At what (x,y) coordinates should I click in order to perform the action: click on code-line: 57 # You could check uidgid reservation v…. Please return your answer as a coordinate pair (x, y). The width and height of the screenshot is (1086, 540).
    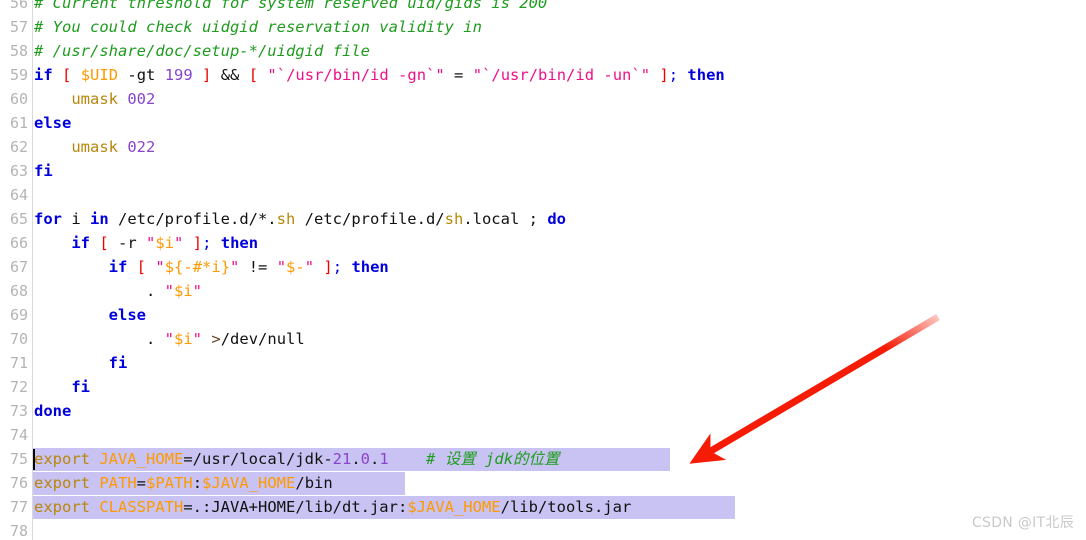
    Looking at the image, I should click on (543, 27).